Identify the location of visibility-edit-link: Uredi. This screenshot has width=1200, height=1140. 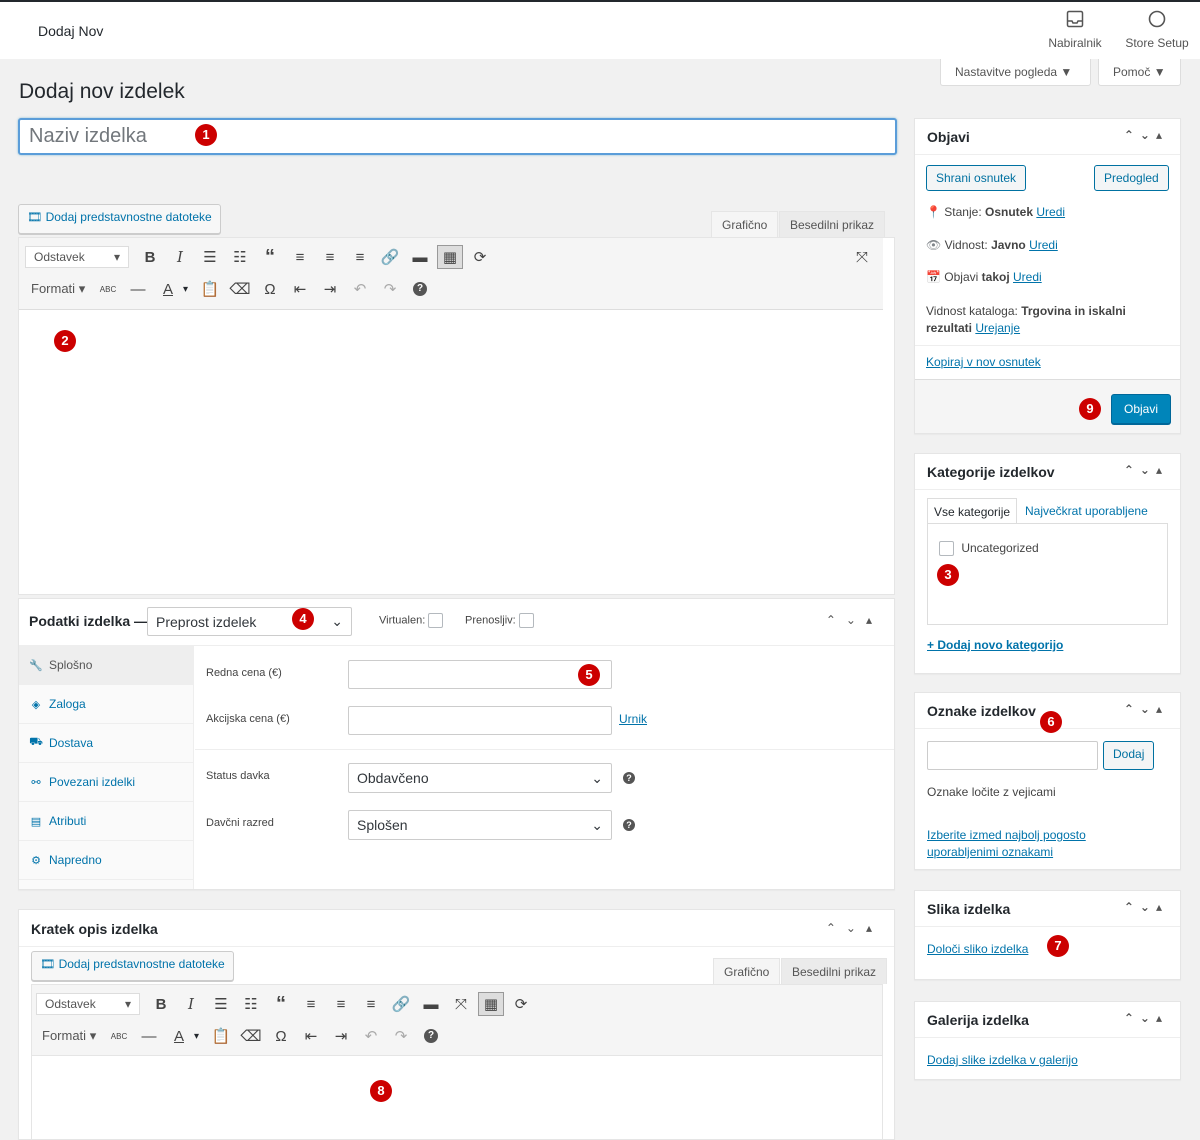
(1043, 245).